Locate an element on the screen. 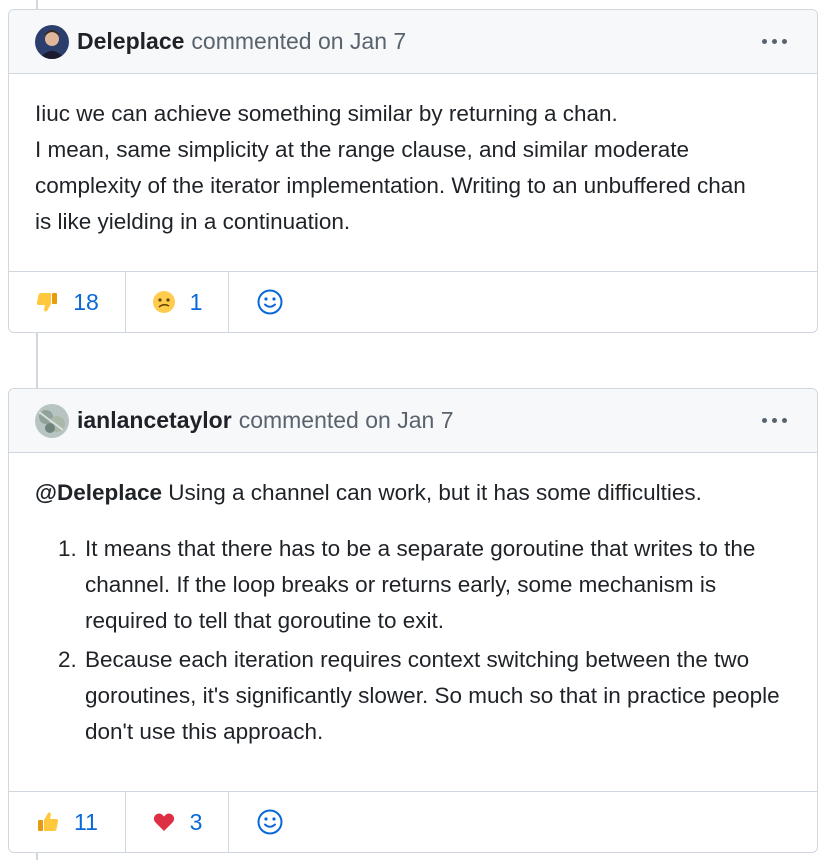 This screenshot has width=827, height=860. reaction-thumbs-down: 18 is located at coordinates (67, 302).